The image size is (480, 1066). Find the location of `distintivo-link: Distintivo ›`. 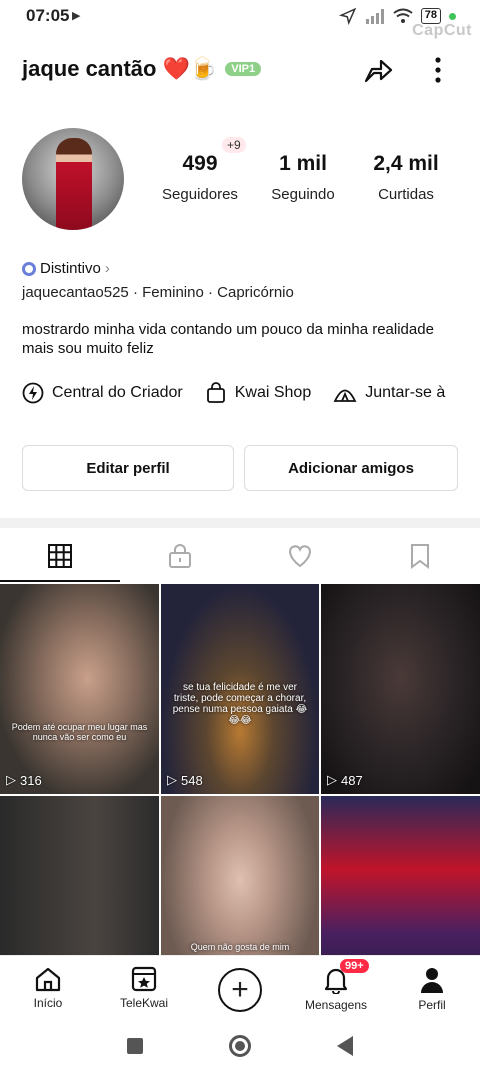

distintivo-link: Distintivo › is located at coordinates (66, 268).